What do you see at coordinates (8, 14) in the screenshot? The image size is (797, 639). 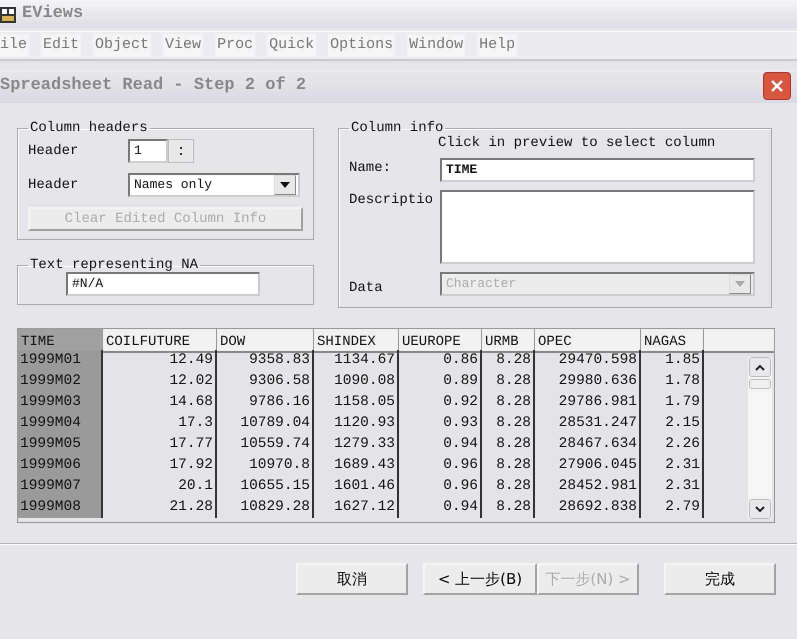 I see `app-icon` at bounding box center [8, 14].